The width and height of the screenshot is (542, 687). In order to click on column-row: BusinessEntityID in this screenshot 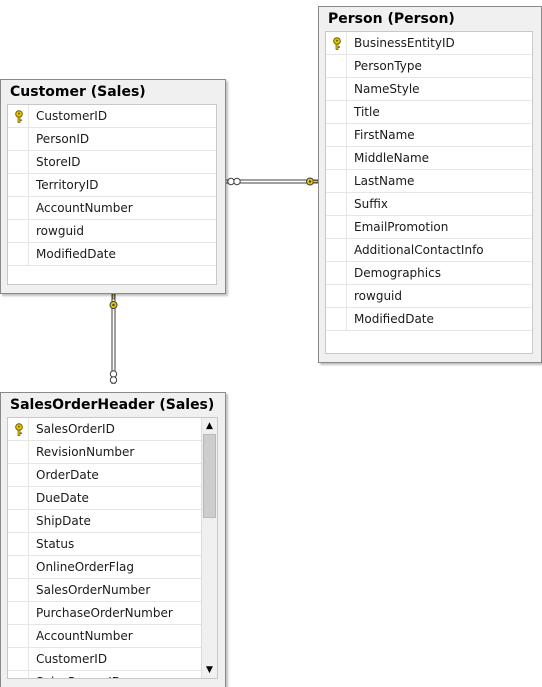, I will do `click(429, 43)`.